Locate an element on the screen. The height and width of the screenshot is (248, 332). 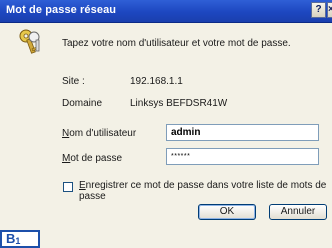
site-value: 192.168.1.1 is located at coordinates (156, 81).